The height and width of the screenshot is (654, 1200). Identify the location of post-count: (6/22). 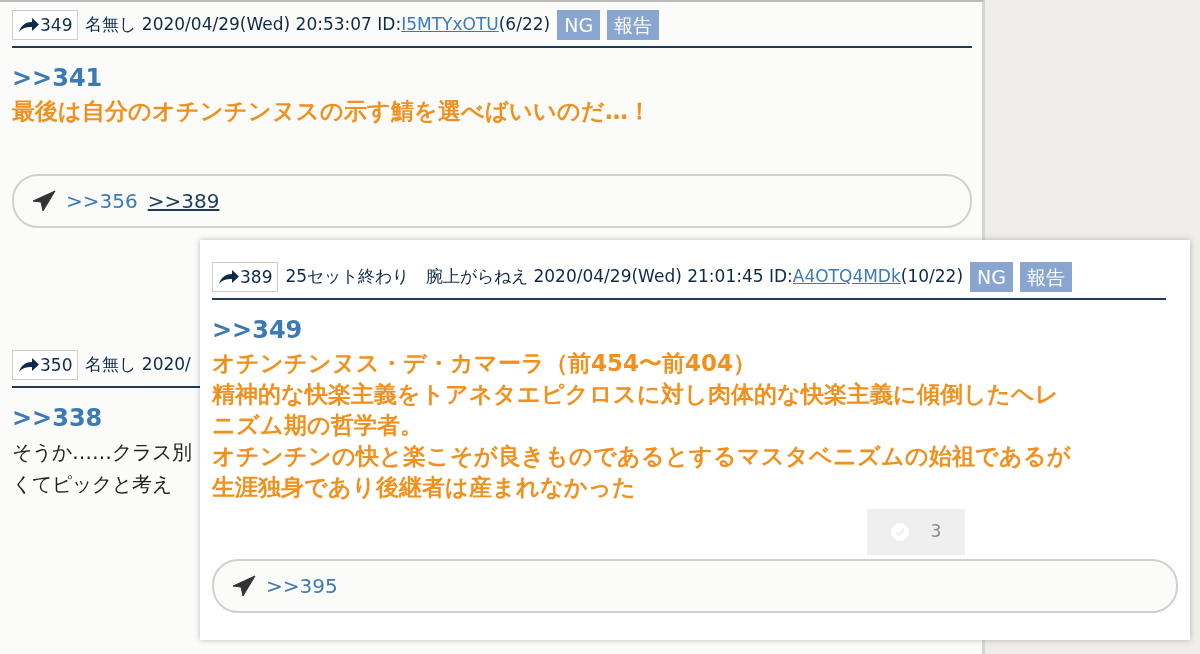
(524, 25).